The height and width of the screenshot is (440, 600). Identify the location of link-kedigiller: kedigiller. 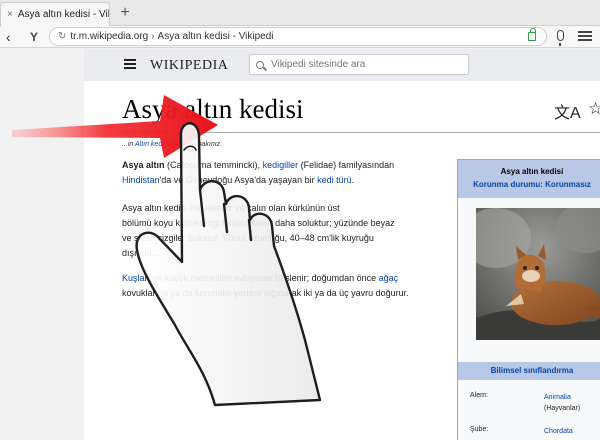
(281, 165).